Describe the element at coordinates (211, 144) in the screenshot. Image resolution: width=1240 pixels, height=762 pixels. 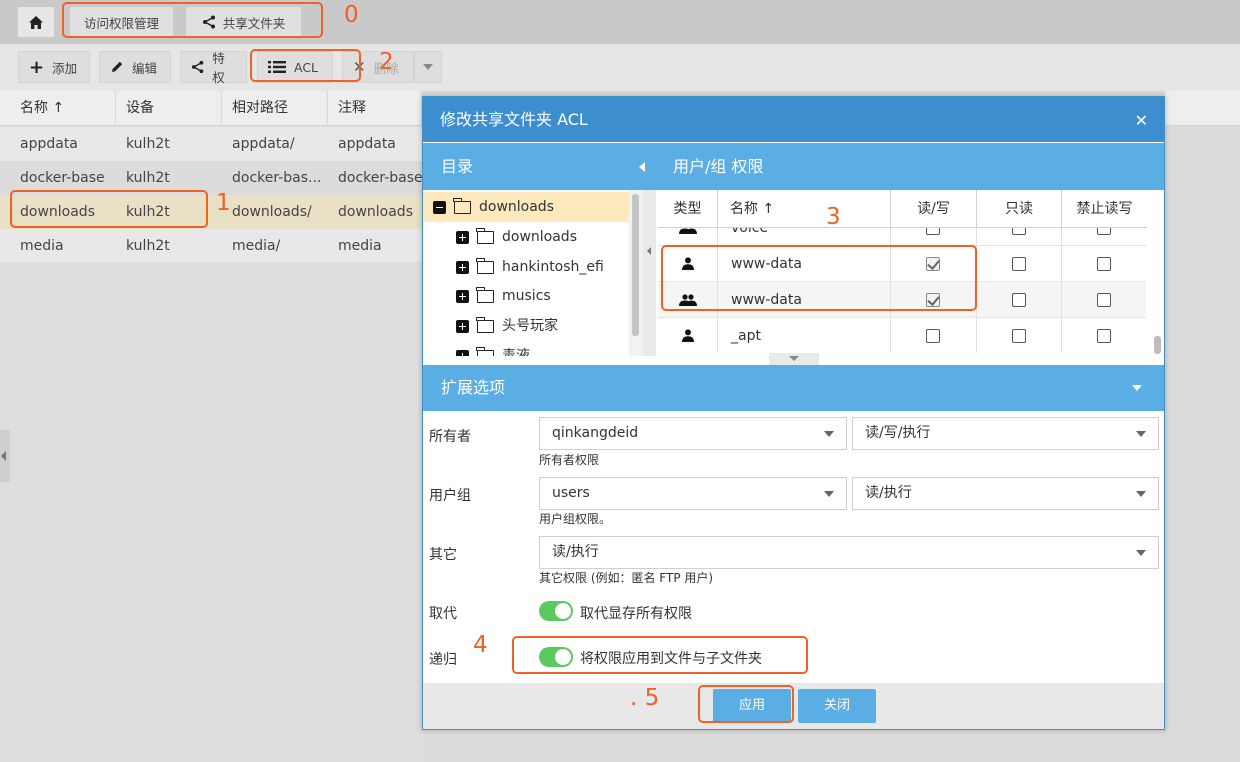
I see `table-row: appdata kulh2t appdata/ appdata` at that location.